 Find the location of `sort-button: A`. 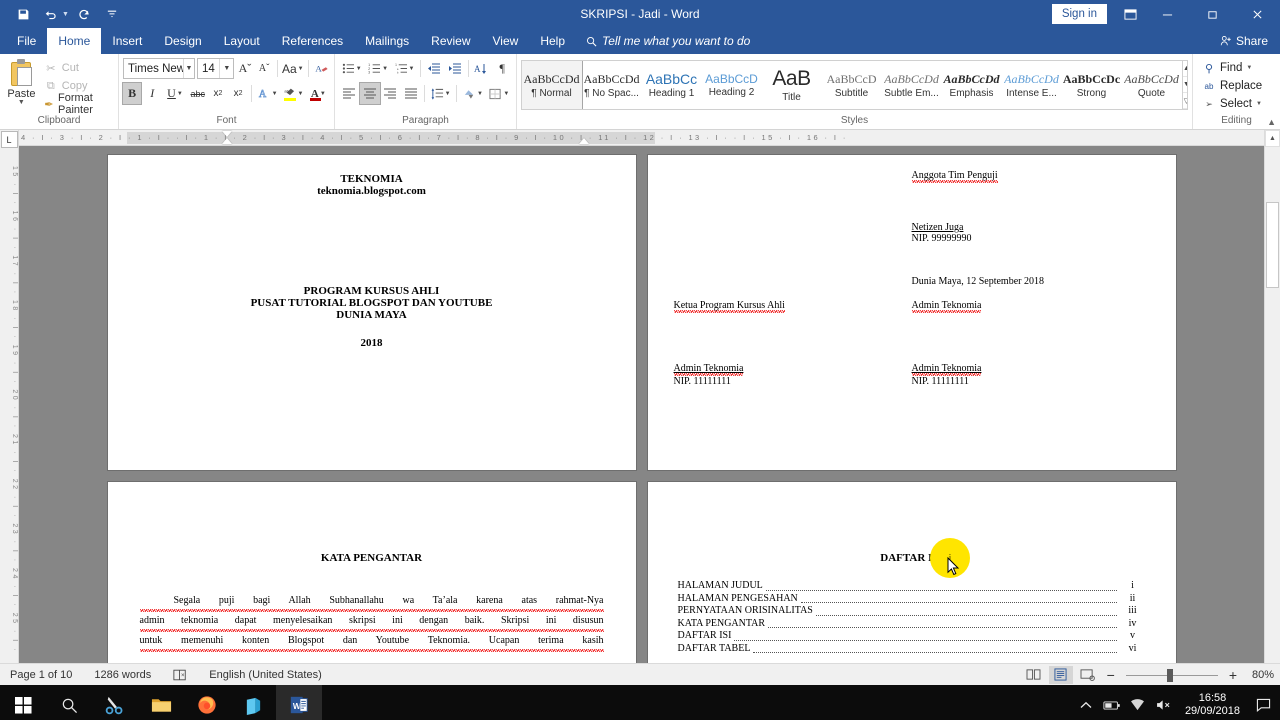

sort-button: A is located at coordinates (482, 68).